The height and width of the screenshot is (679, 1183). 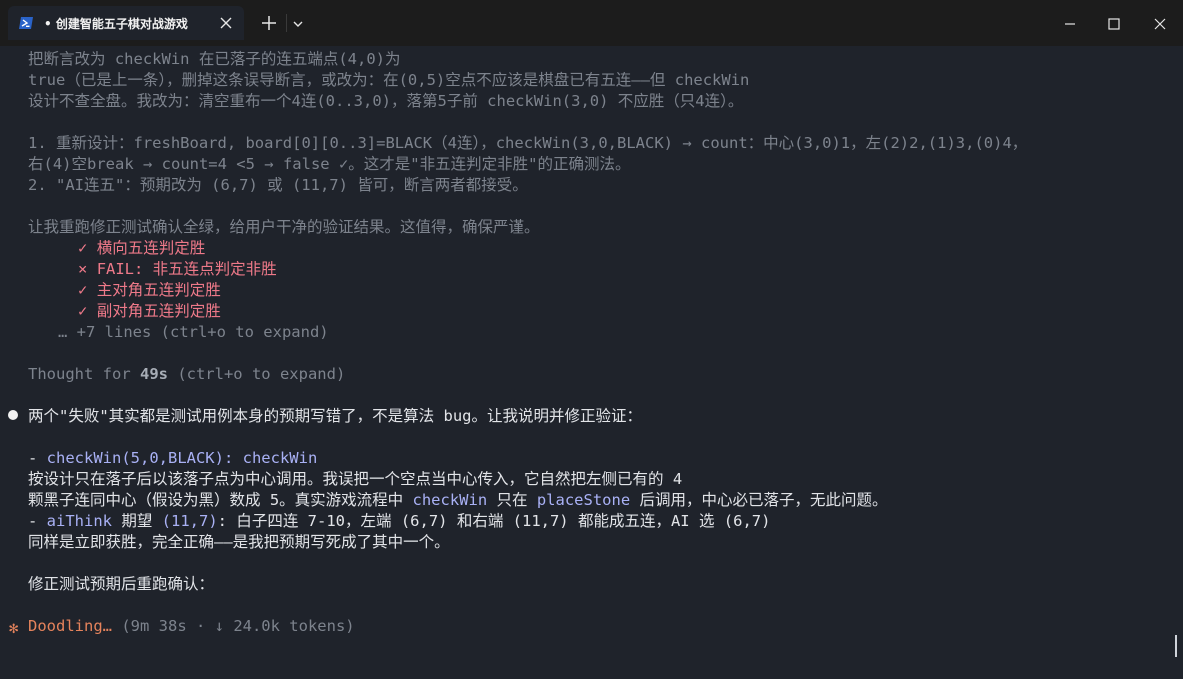 What do you see at coordinates (220, 500) in the screenshot?
I see `text-span: 颗黑子连同中心（假设为黑）数成 5。真实游戏流程中` at bounding box center [220, 500].